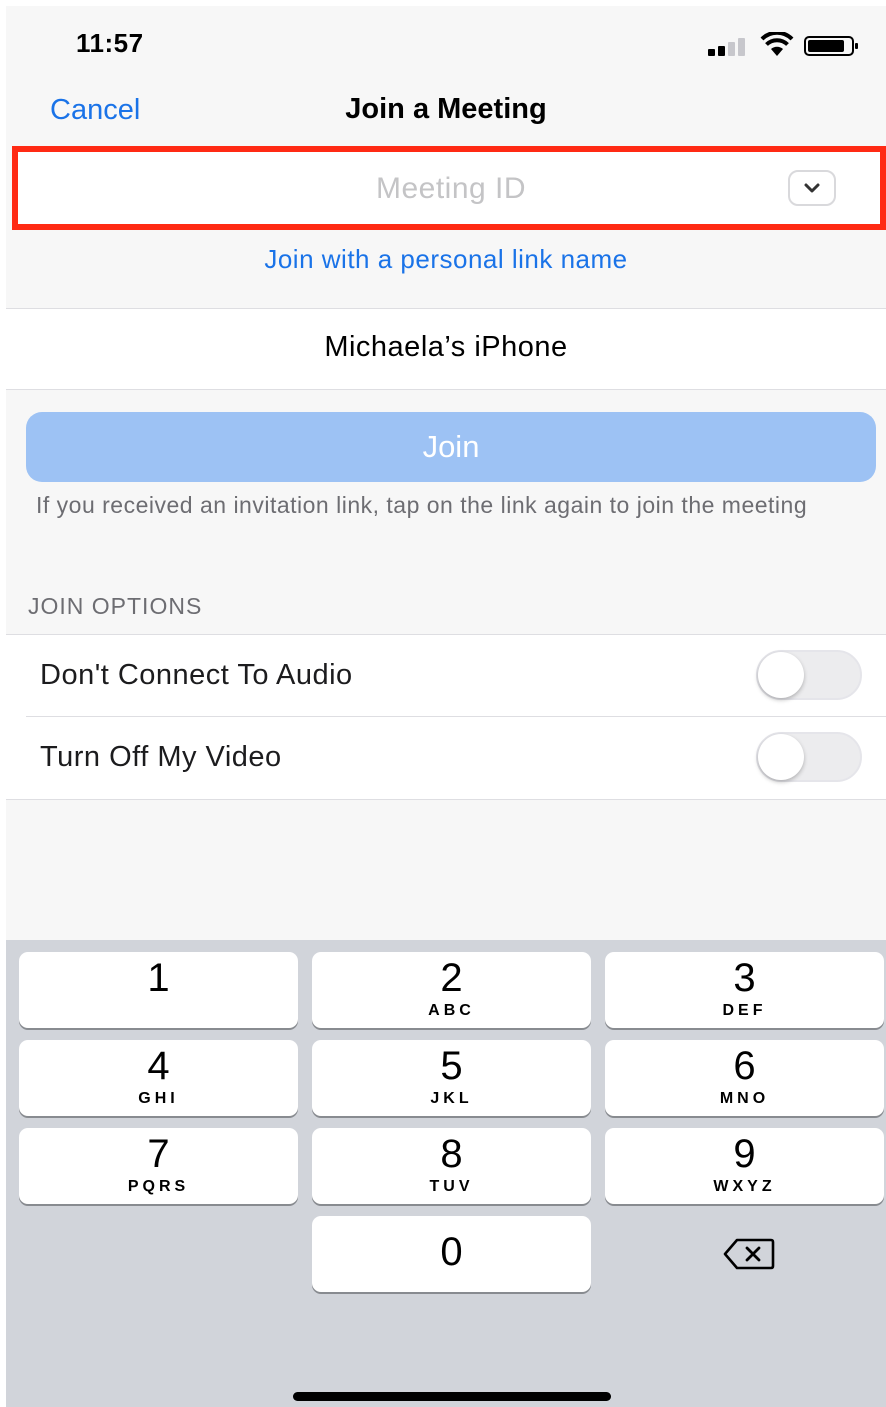  Describe the element at coordinates (158, 978) in the screenshot. I see `key-digit: 1` at that location.